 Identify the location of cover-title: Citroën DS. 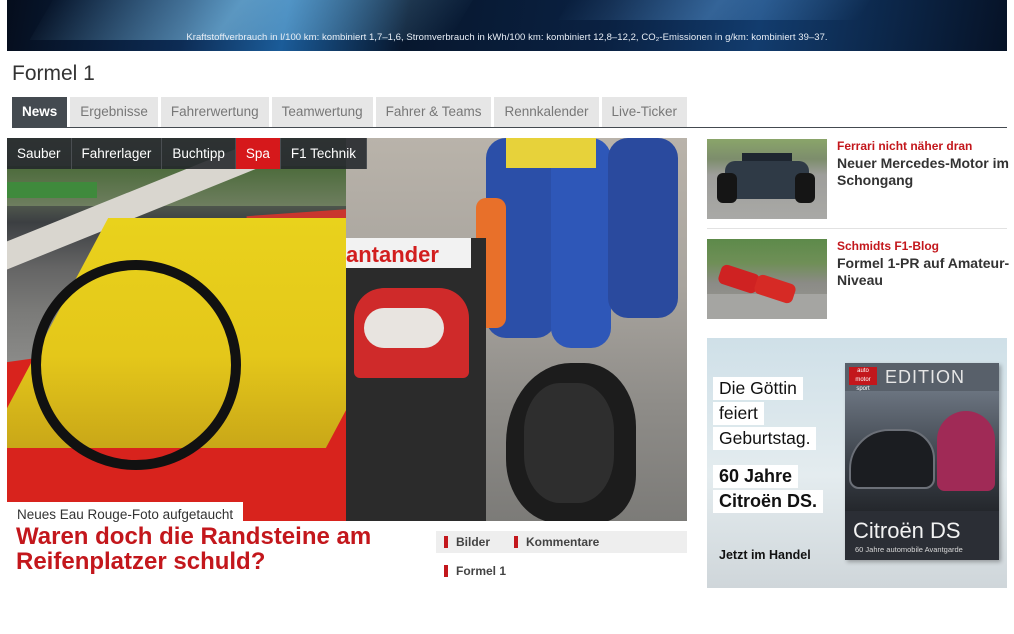
(907, 530).